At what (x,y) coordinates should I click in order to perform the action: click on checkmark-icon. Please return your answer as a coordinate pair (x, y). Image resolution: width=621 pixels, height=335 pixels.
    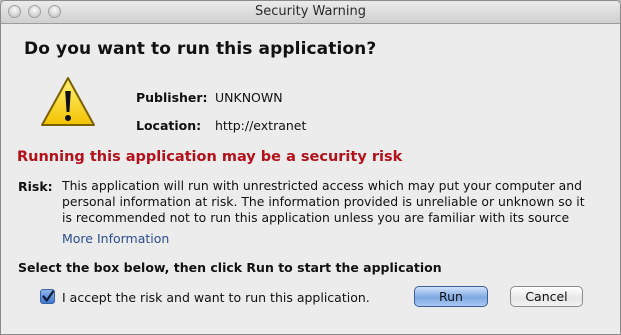
    Looking at the image, I should click on (48, 296).